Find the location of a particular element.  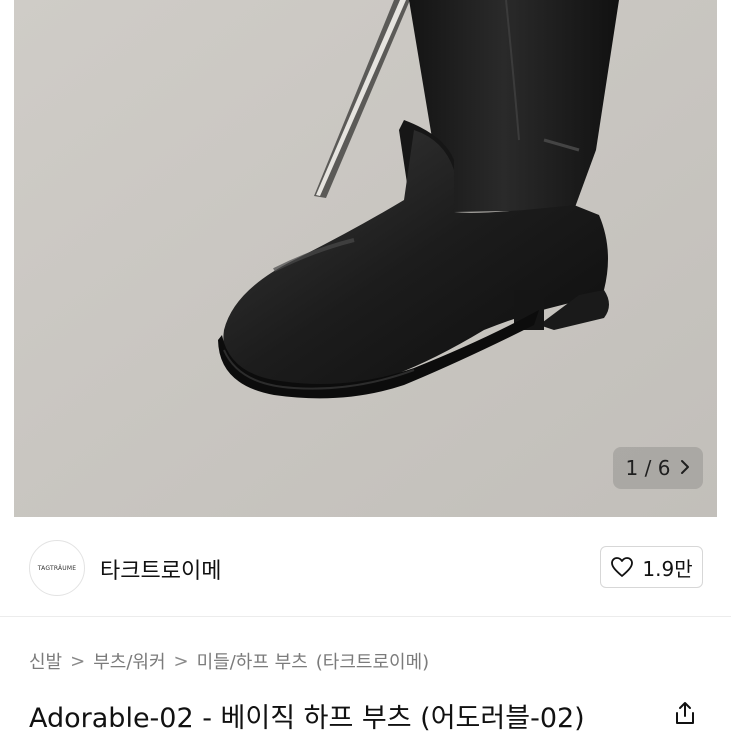

image-counter: 1 / 6 is located at coordinates (658, 468).